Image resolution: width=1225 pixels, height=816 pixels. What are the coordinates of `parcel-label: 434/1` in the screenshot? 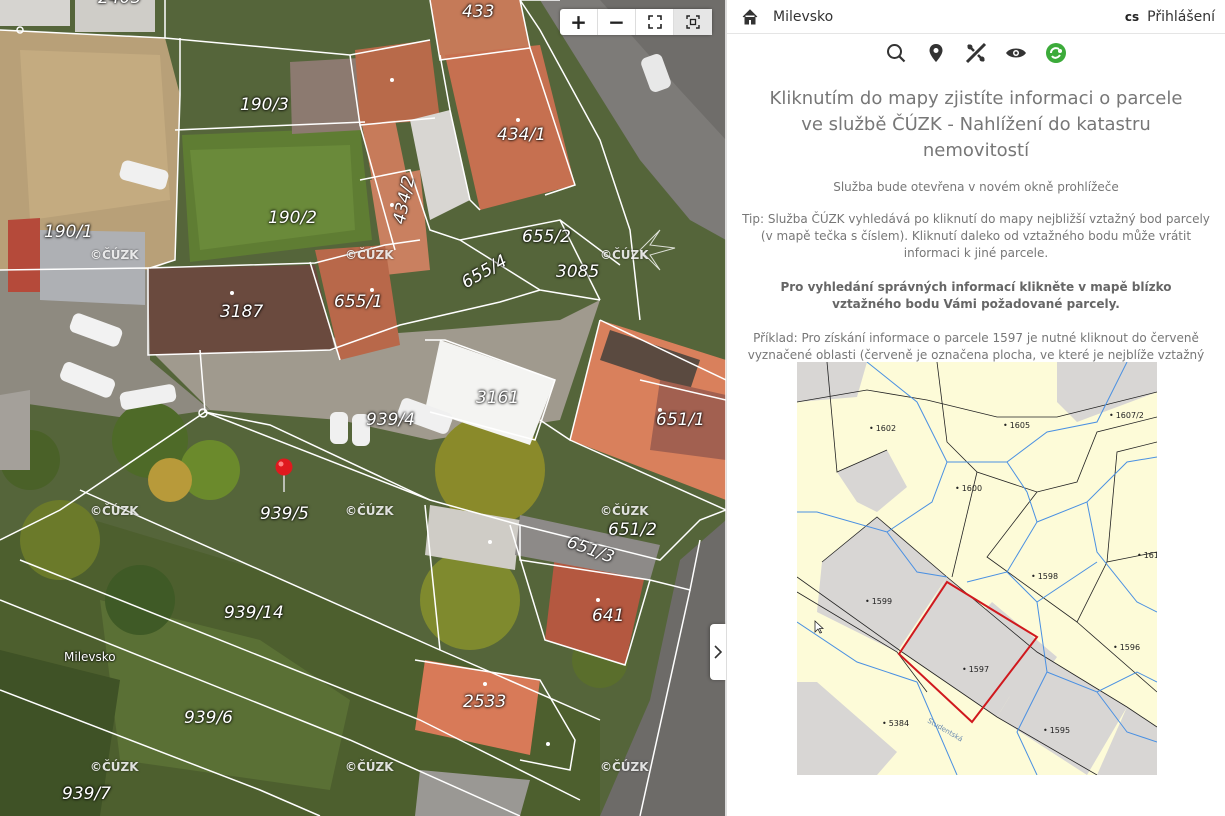 It's located at (521, 135).